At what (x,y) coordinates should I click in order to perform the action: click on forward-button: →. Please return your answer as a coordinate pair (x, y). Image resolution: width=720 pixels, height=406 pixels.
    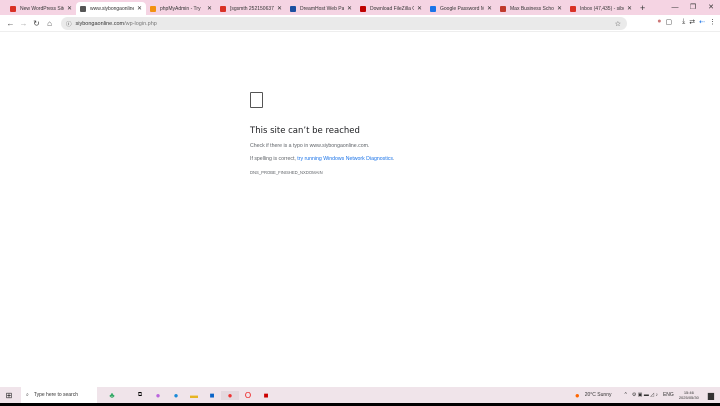
    Looking at the image, I should click on (23, 23).